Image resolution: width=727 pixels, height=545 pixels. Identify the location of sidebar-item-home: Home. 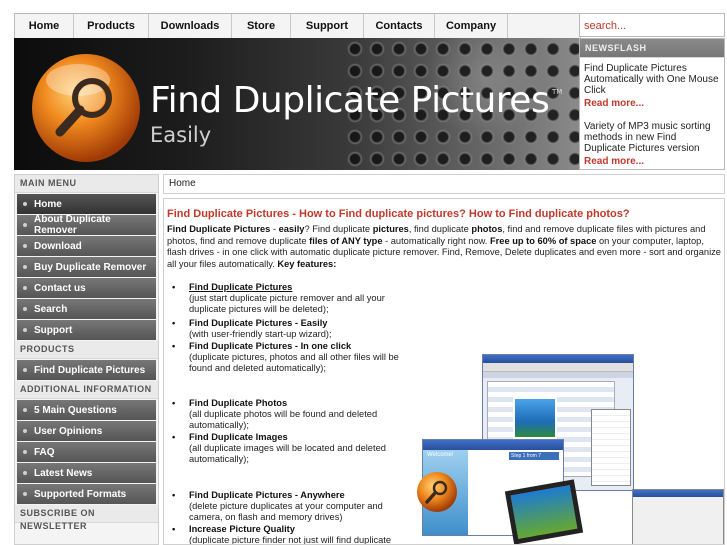
(86, 204).